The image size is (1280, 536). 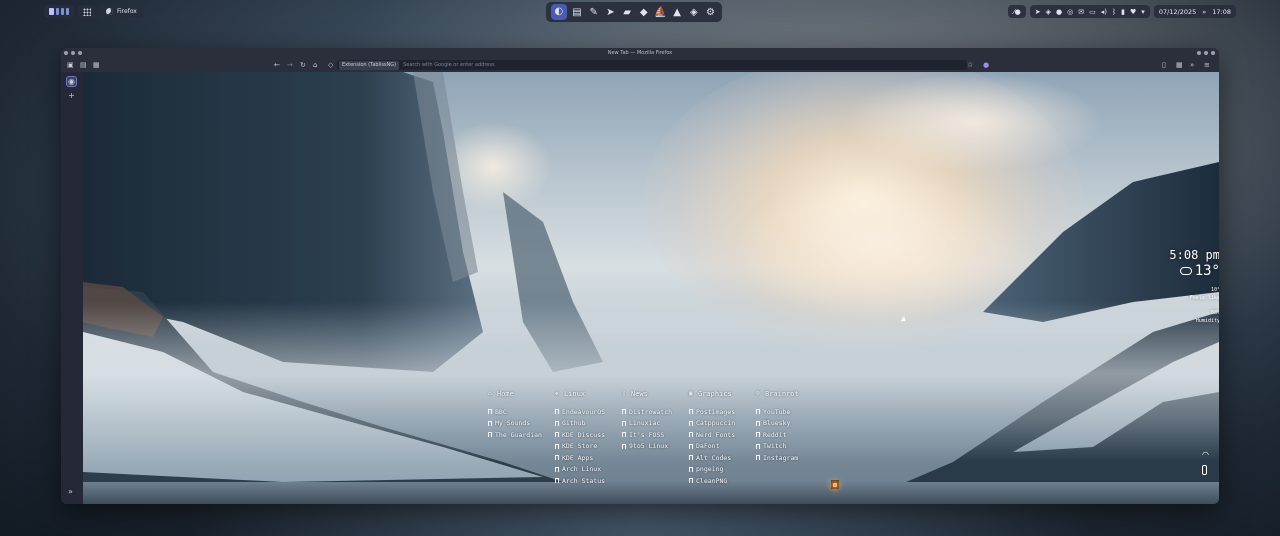 I want to click on window-controls, so click(x=1206, y=53).